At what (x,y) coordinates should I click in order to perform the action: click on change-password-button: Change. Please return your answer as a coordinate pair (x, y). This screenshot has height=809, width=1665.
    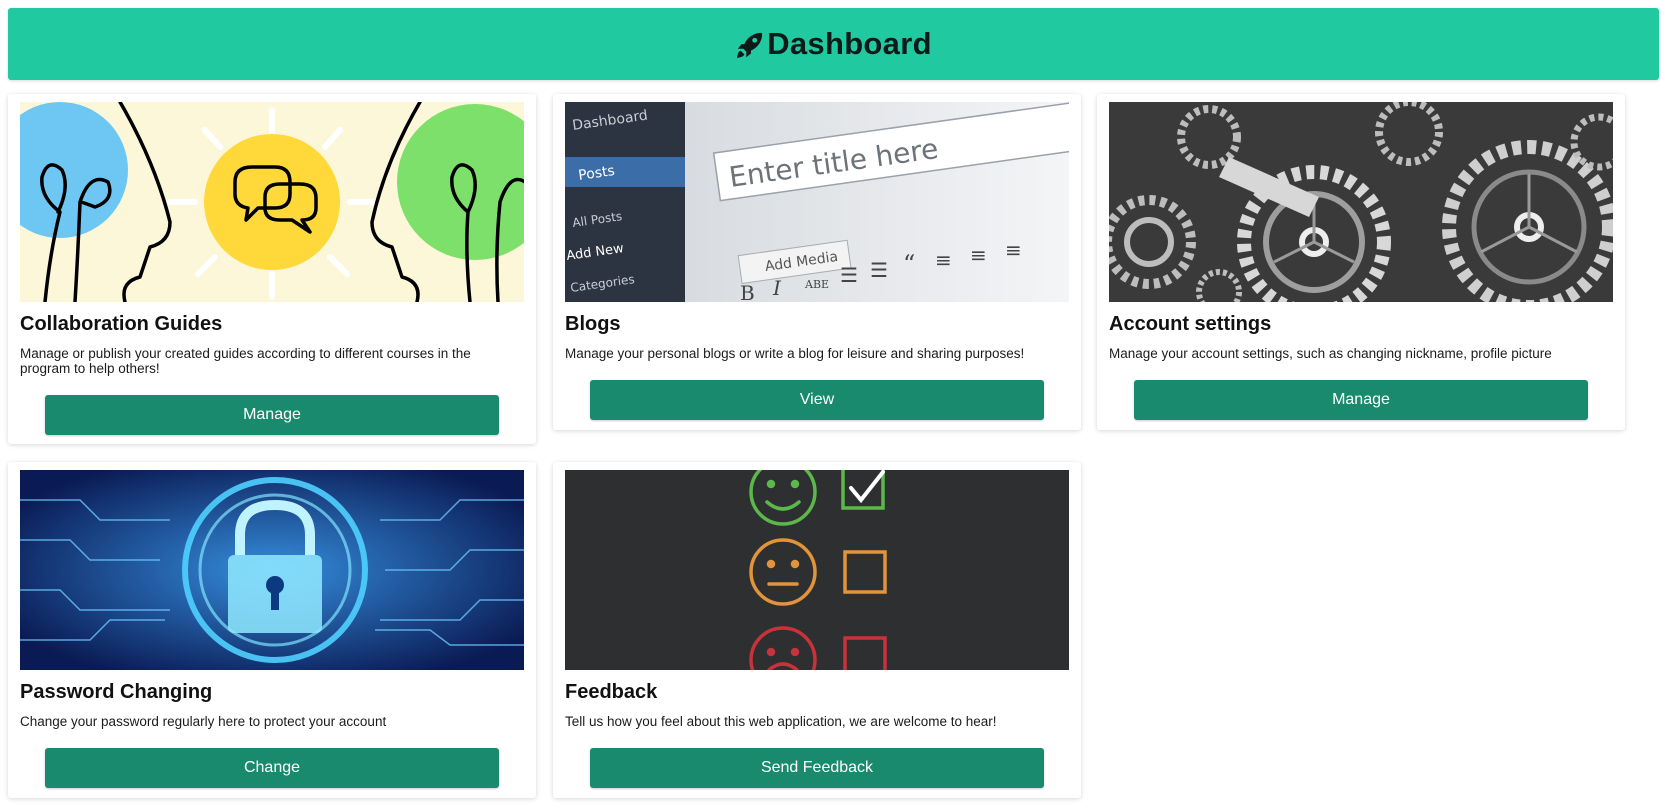
    Looking at the image, I should click on (272, 768).